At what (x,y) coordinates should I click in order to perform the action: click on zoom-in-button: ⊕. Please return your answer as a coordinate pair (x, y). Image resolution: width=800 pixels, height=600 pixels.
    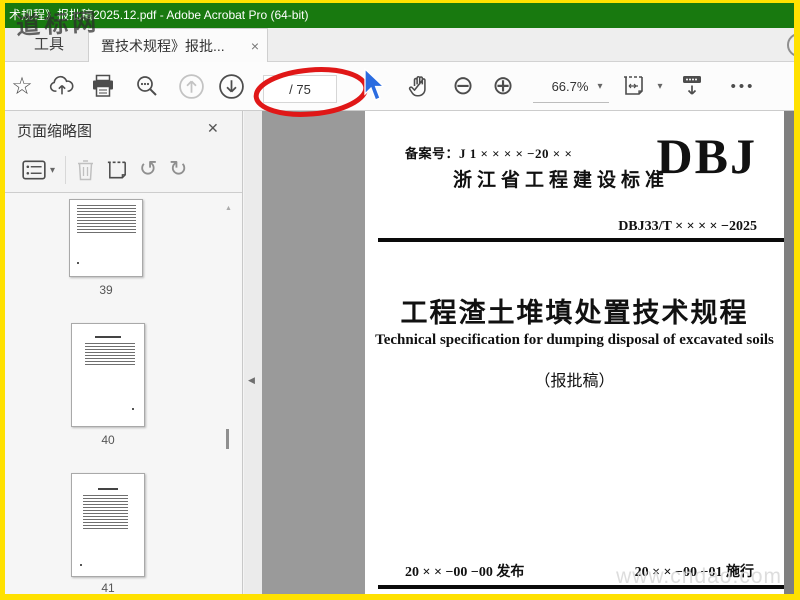
    Looking at the image, I should click on (503, 86).